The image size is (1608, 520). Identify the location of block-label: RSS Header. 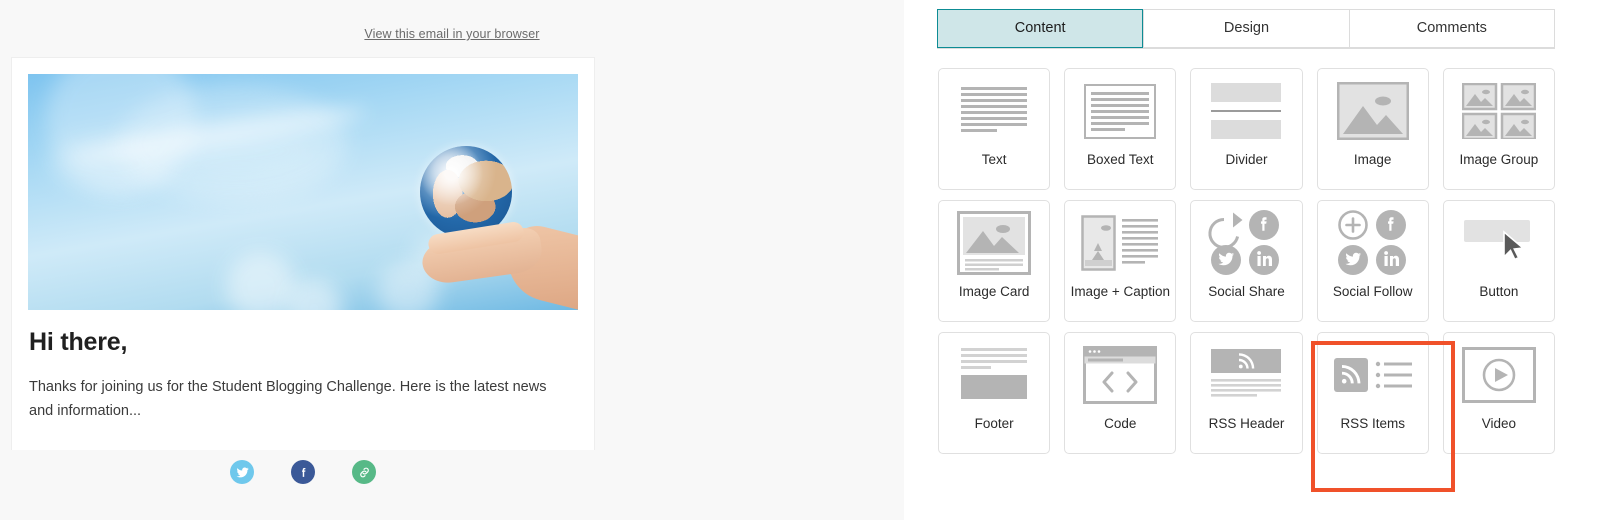
(1246, 423).